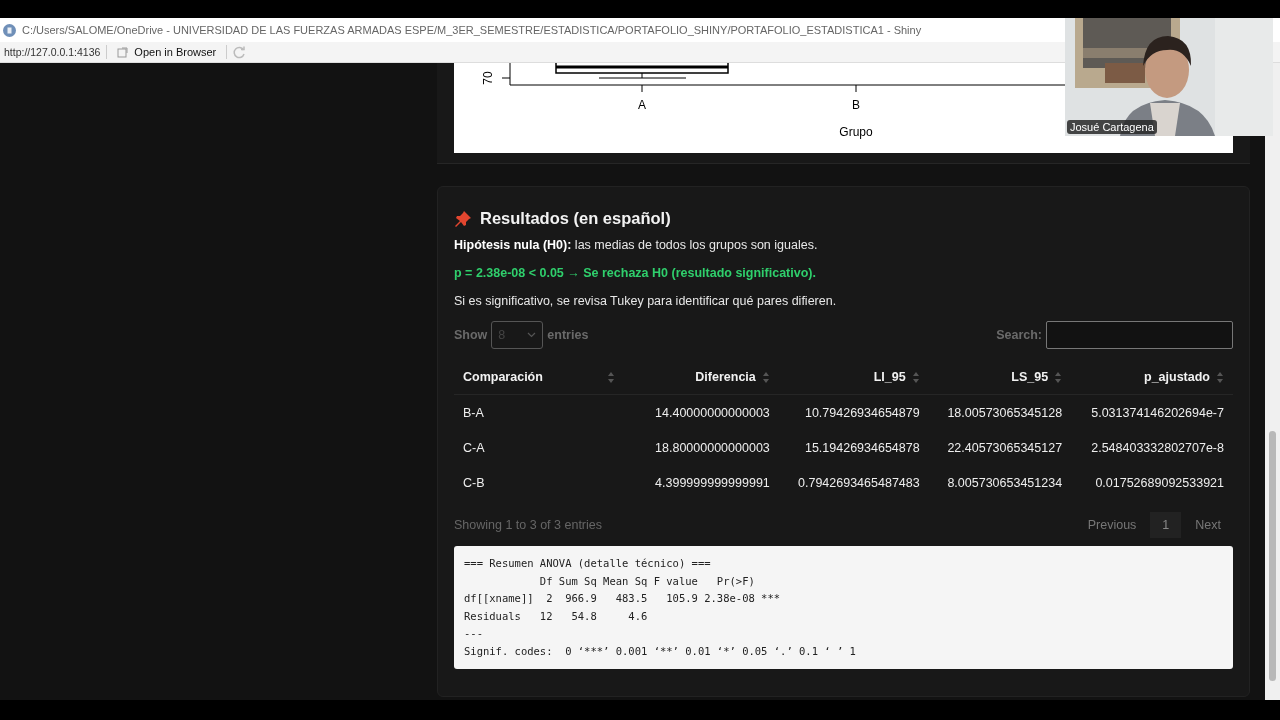  I want to click on results-title: Resultados (en español), so click(575, 218).